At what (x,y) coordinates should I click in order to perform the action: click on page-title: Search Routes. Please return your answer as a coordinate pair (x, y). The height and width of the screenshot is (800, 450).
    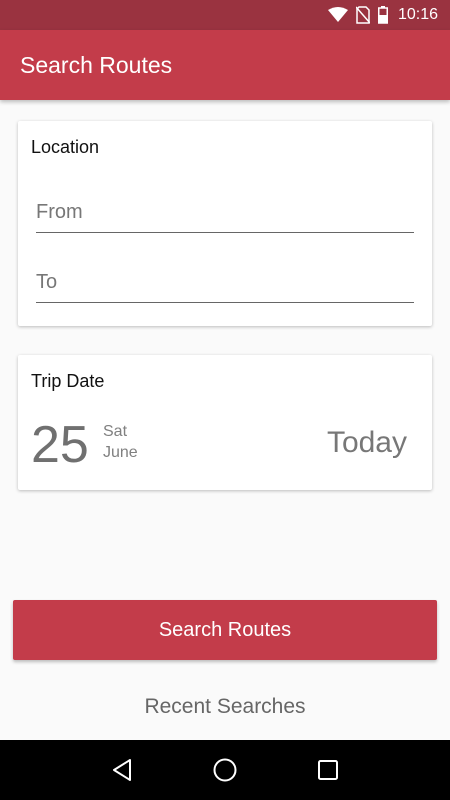
    Looking at the image, I should click on (96, 64).